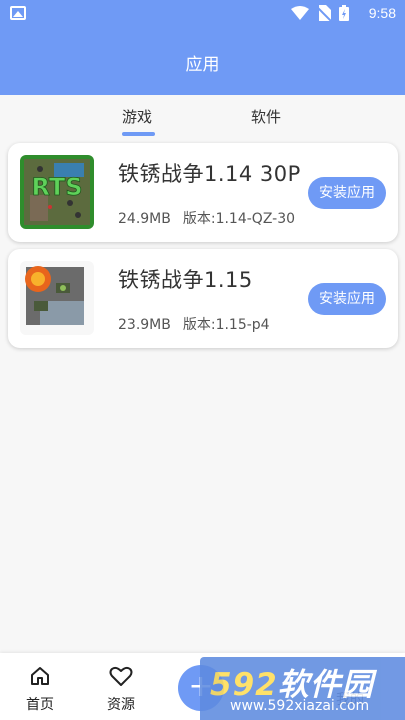 The height and width of the screenshot is (720, 405). I want to click on app-bar: 应用, so click(202, 61).